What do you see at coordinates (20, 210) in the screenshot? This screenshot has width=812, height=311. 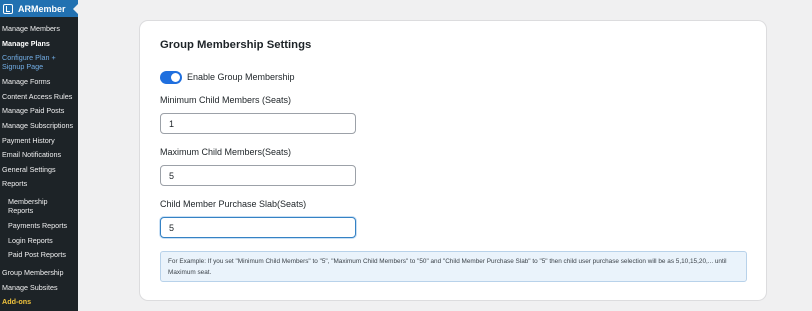 I see `sidebar-item-membership-reports-line2: Reports` at bounding box center [20, 210].